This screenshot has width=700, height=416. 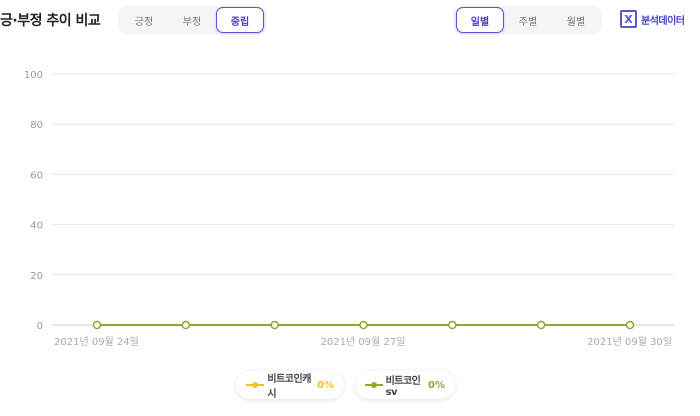 I want to click on legend-name: 비트코인sv, so click(x=403, y=387).